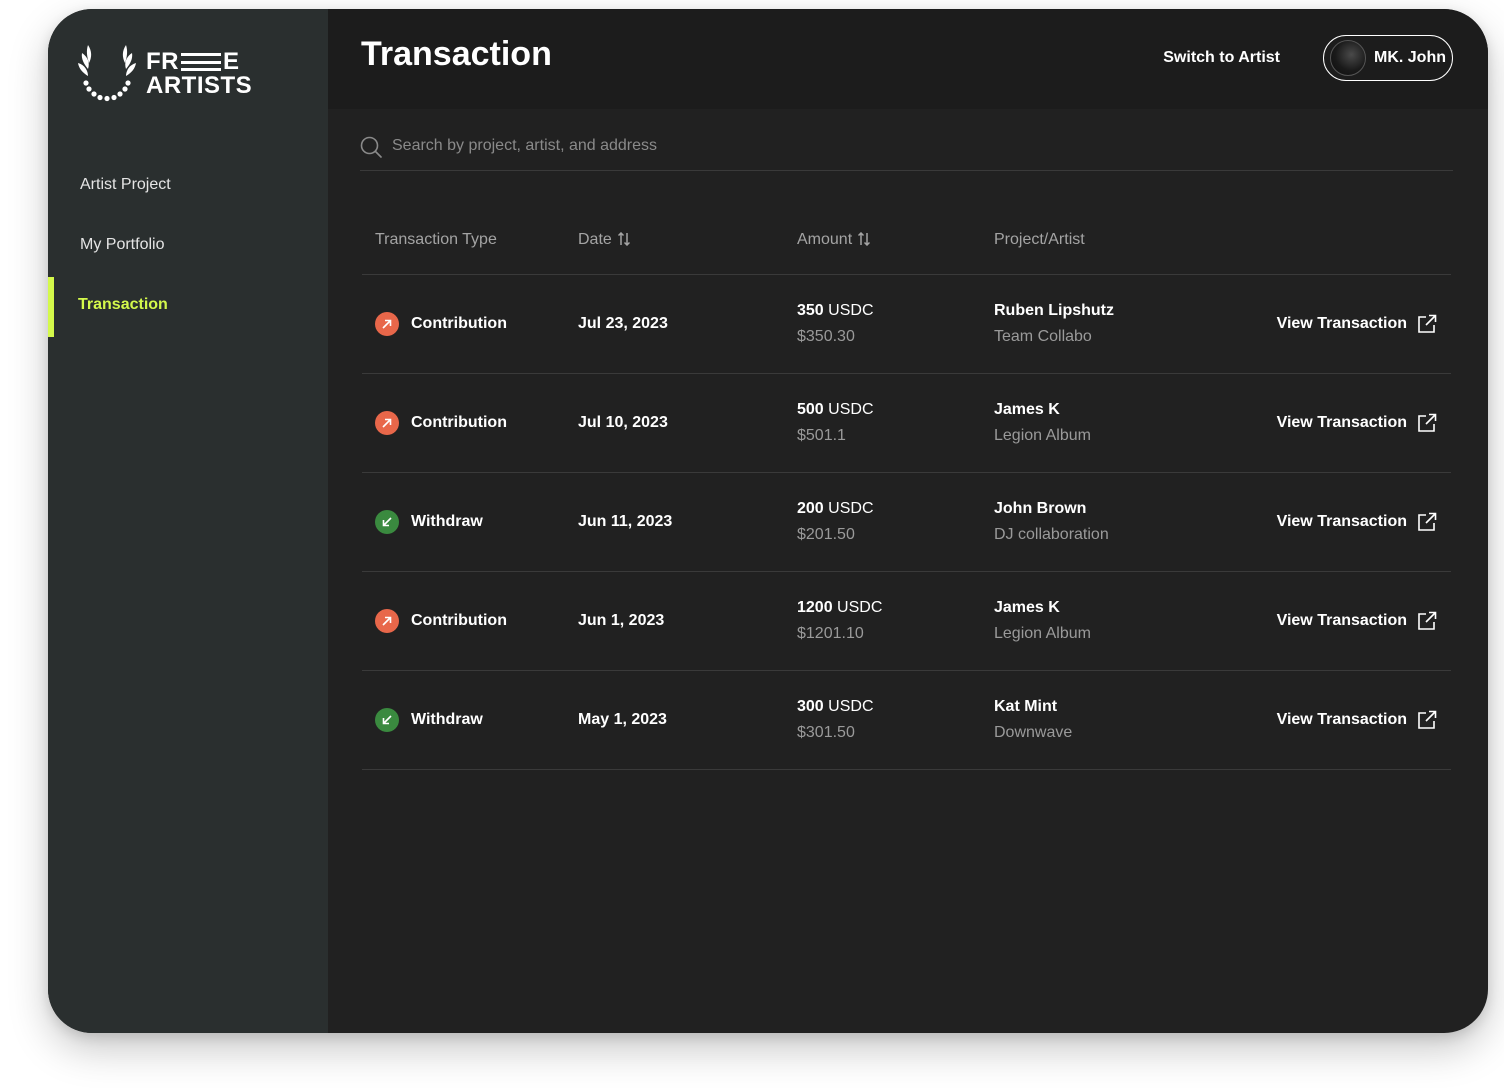 Image resolution: width=1504 pixels, height=1088 pixels. What do you see at coordinates (1033, 732) in the screenshot?
I see `project-name: Downwave` at bounding box center [1033, 732].